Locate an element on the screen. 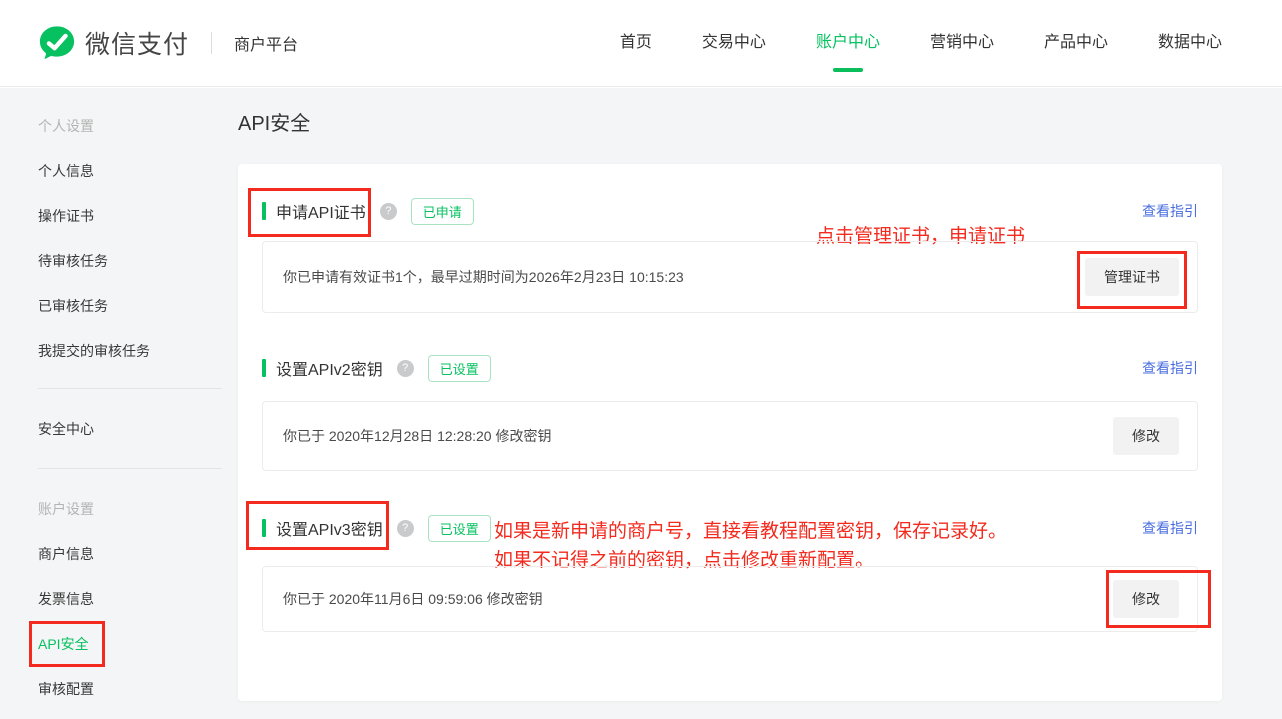  modify-apiv3-button-wrap: 修改 is located at coordinates (1158, 599).